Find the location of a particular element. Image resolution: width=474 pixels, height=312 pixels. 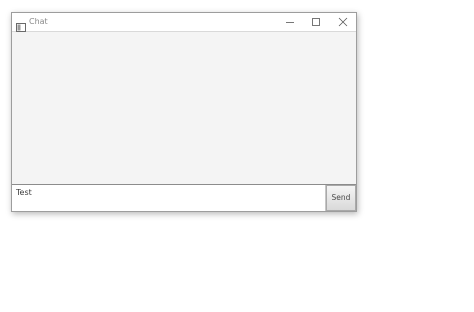

maximize-button is located at coordinates (316, 22).